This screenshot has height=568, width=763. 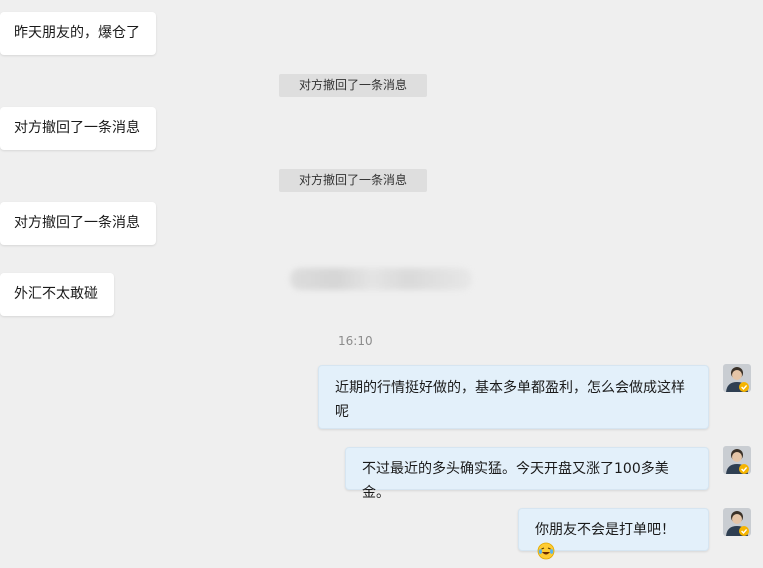 I want to click on message-text: 你朋友不会是打单吧！, so click(x=605, y=530).